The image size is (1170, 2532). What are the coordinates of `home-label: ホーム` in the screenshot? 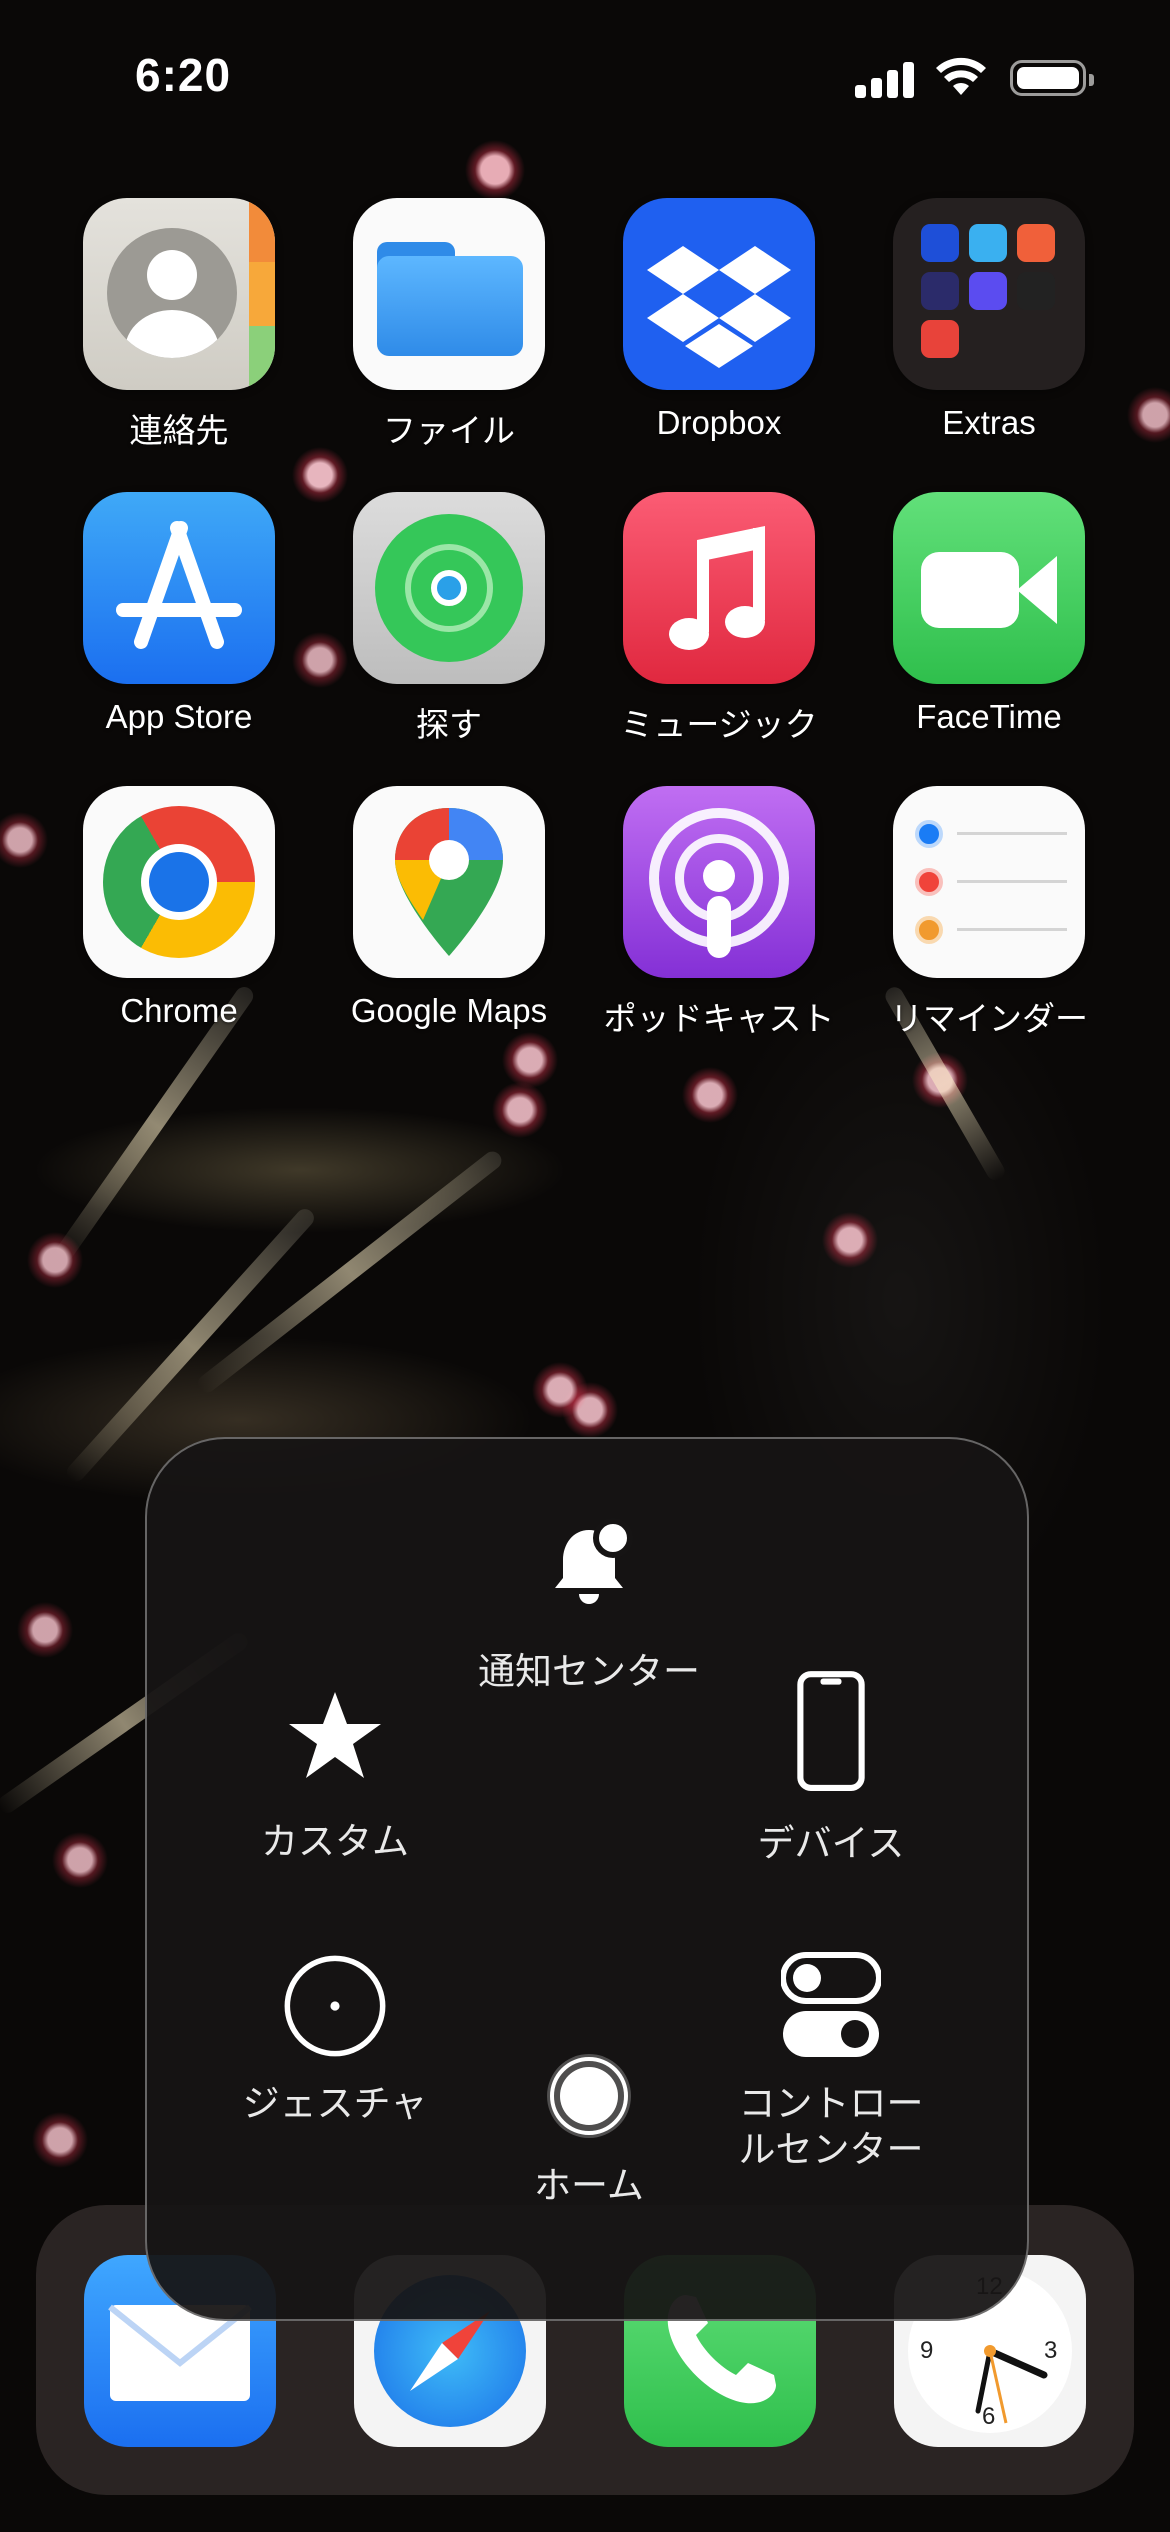 It's located at (589, 2185).